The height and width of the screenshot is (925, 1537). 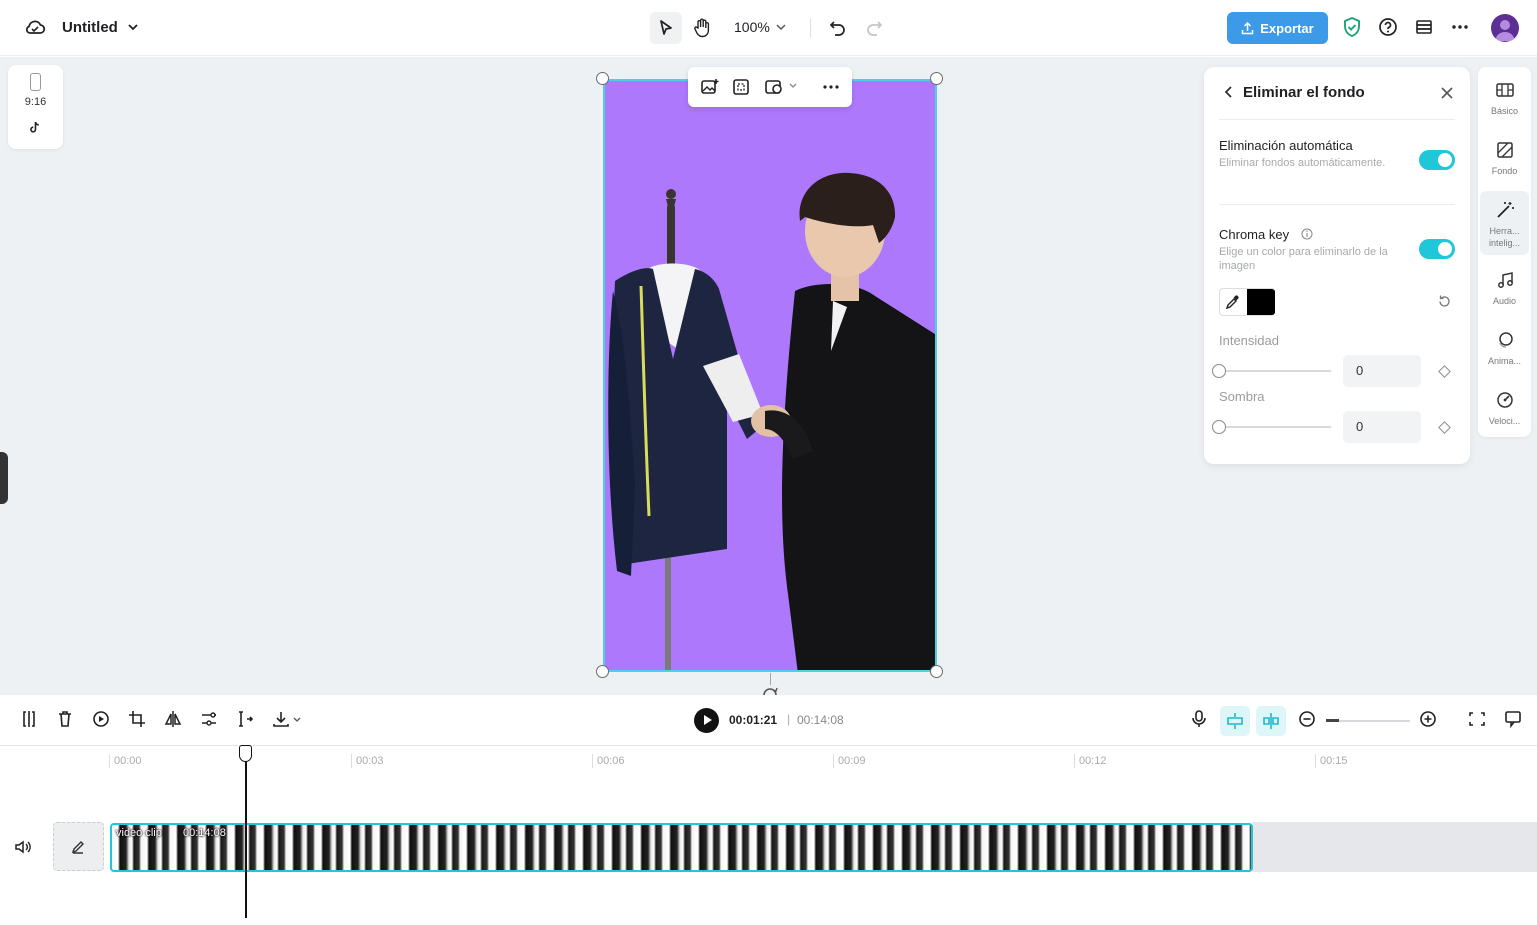 I want to click on shadow-label: Sombra, so click(x=1242, y=396).